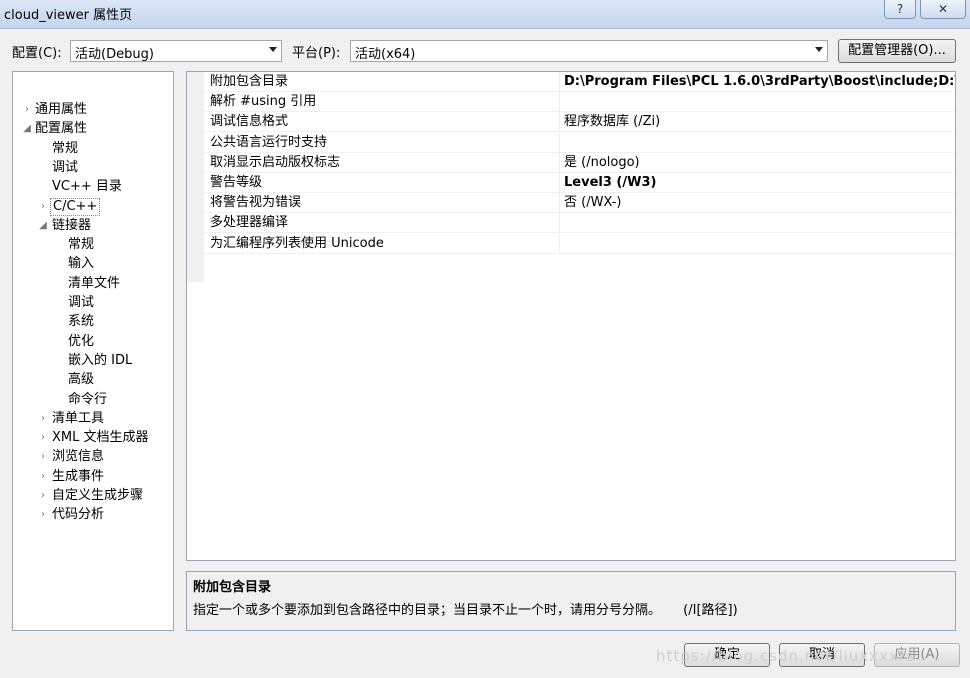 This screenshot has width=970, height=678. I want to click on tree-item: 嵌入的 IDL, so click(92, 360).